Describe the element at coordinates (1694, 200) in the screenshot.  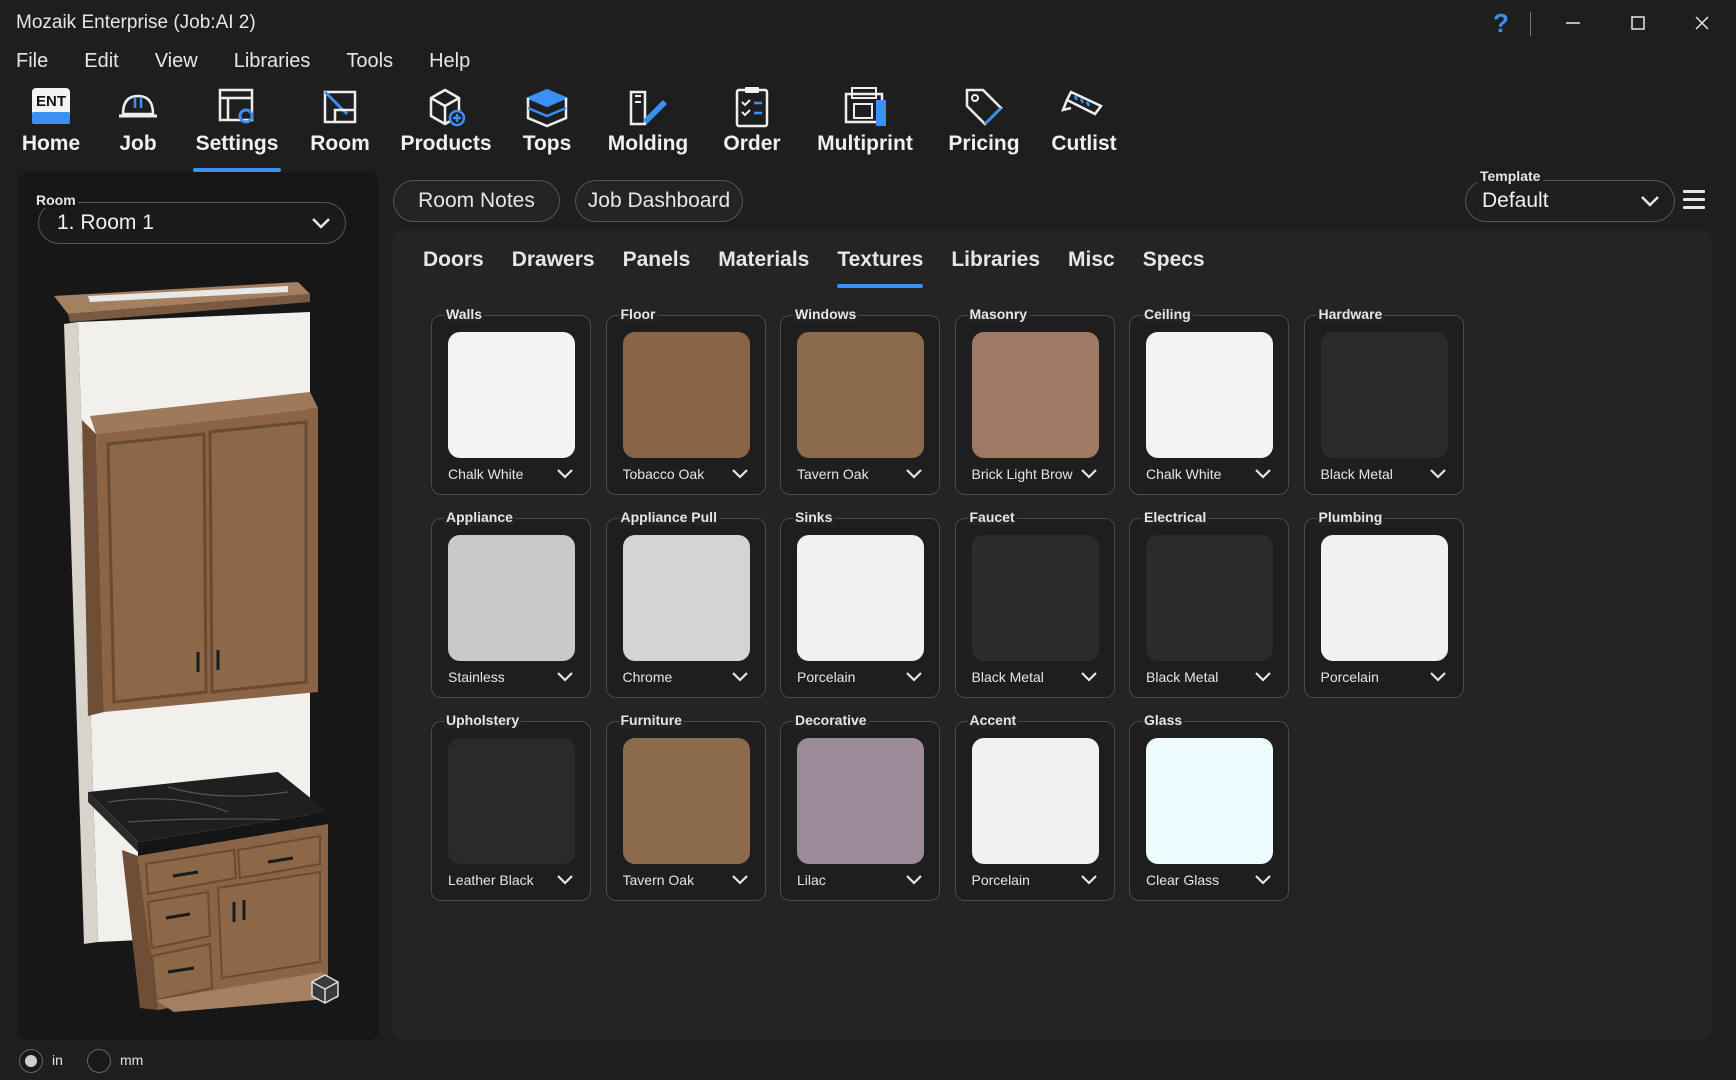
I see `hamburger-menu-icon` at that location.